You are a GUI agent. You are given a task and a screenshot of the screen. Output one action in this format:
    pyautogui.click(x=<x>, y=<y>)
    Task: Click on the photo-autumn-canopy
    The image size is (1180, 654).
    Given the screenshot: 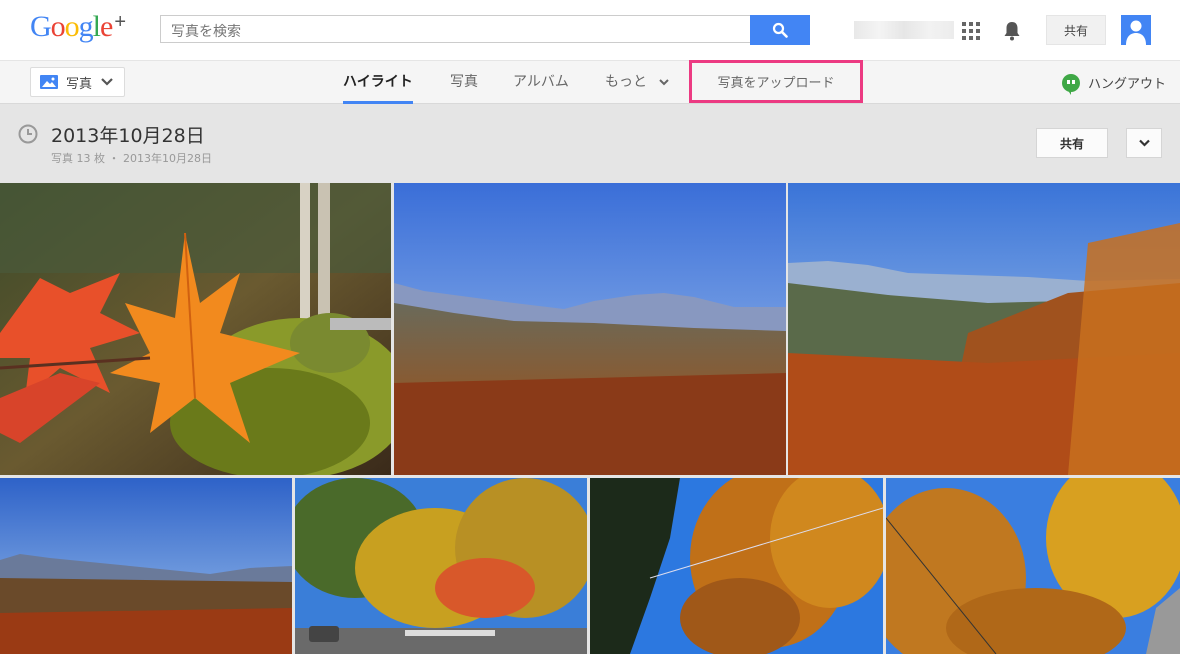 What is the action you would take?
    pyautogui.click(x=1033, y=566)
    